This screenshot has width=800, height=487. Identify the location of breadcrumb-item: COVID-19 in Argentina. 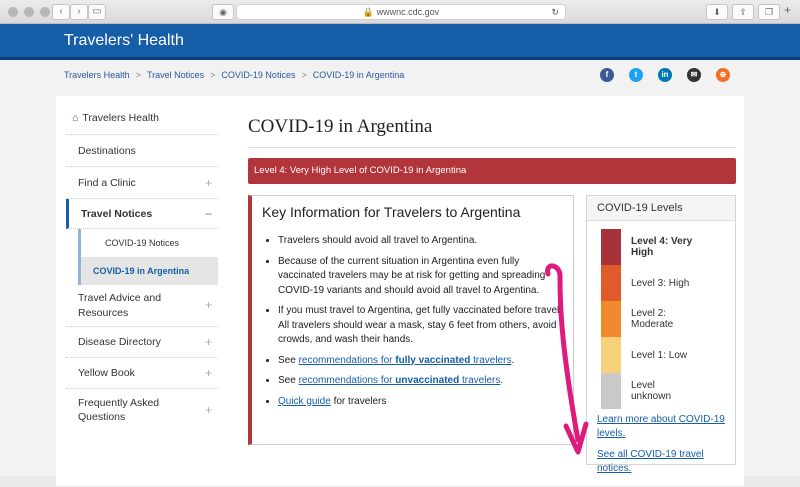
(359, 75).